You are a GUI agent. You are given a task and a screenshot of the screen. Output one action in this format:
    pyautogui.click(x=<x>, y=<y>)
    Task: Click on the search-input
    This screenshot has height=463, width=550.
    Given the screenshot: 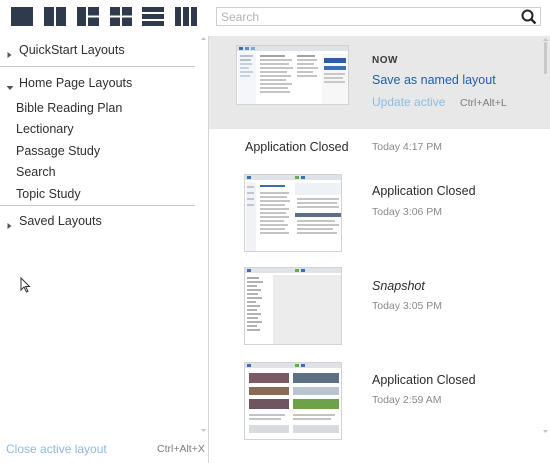 What is the action you would take?
    pyautogui.click(x=367, y=16)
    